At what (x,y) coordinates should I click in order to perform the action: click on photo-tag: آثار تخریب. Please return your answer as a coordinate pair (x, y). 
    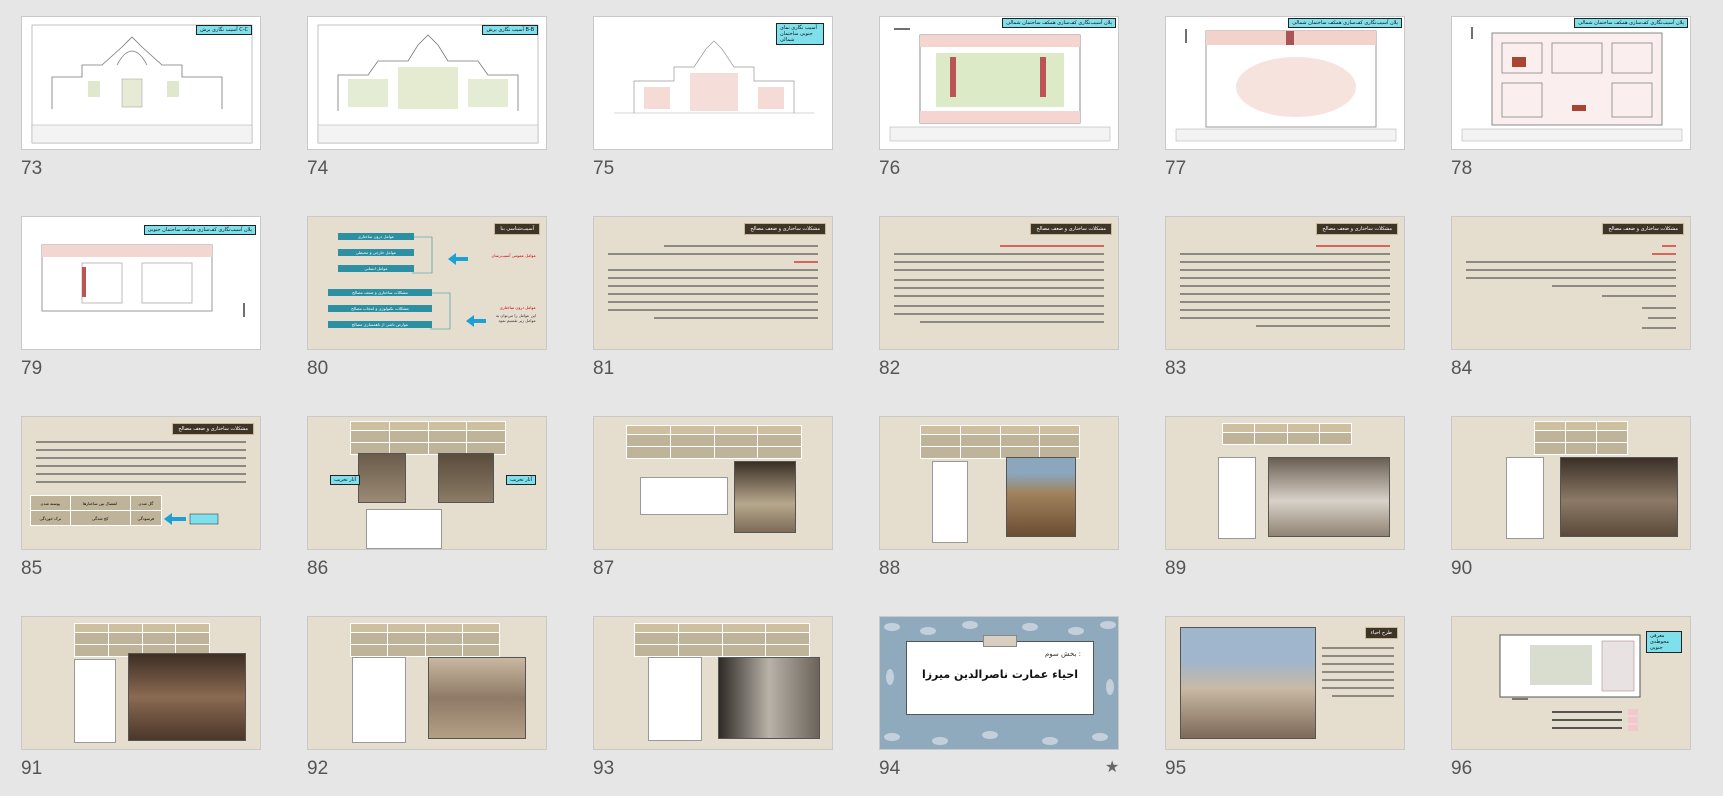
    Looking at the image, I should click on (521, 480).